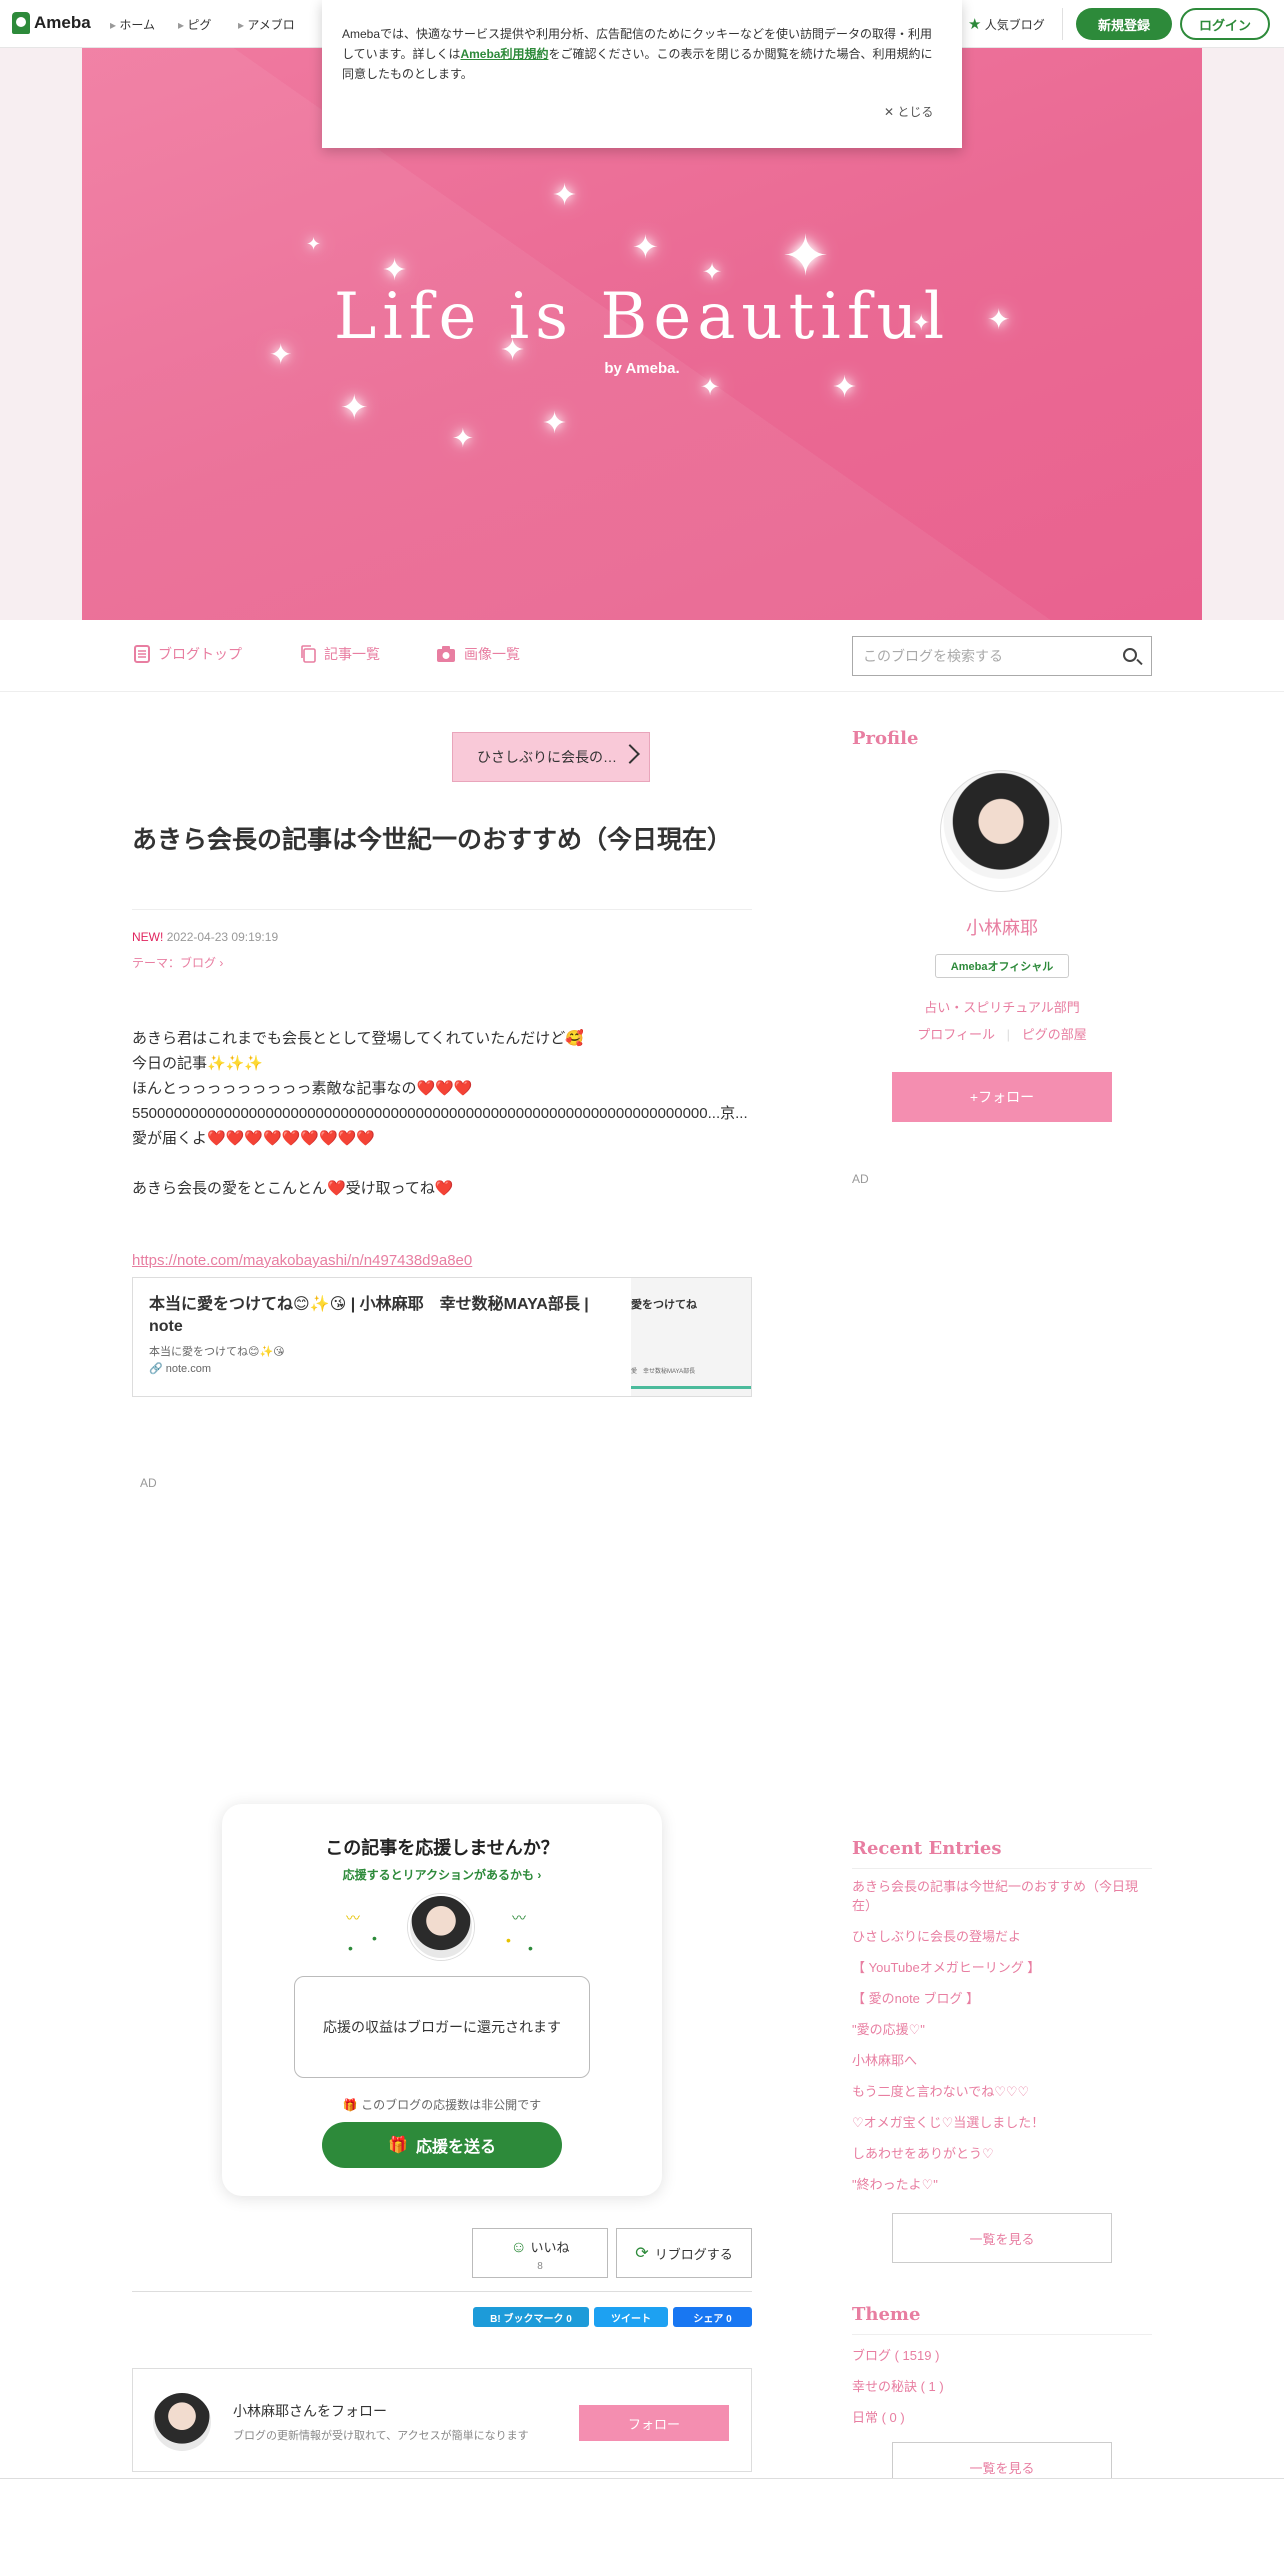  I want to click on cookie-close-button: ✕ とじる, so click(908, 112).